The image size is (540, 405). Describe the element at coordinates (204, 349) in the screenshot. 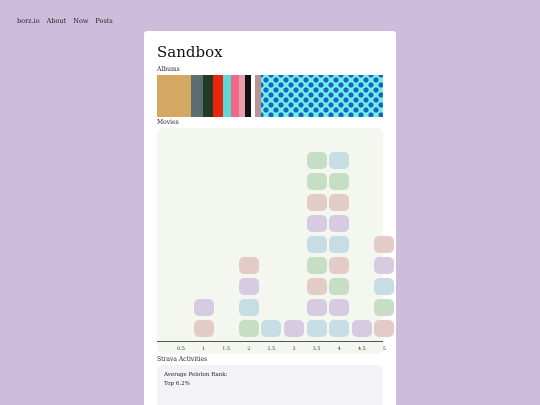

I see `x-tick-label: 1` at that location.